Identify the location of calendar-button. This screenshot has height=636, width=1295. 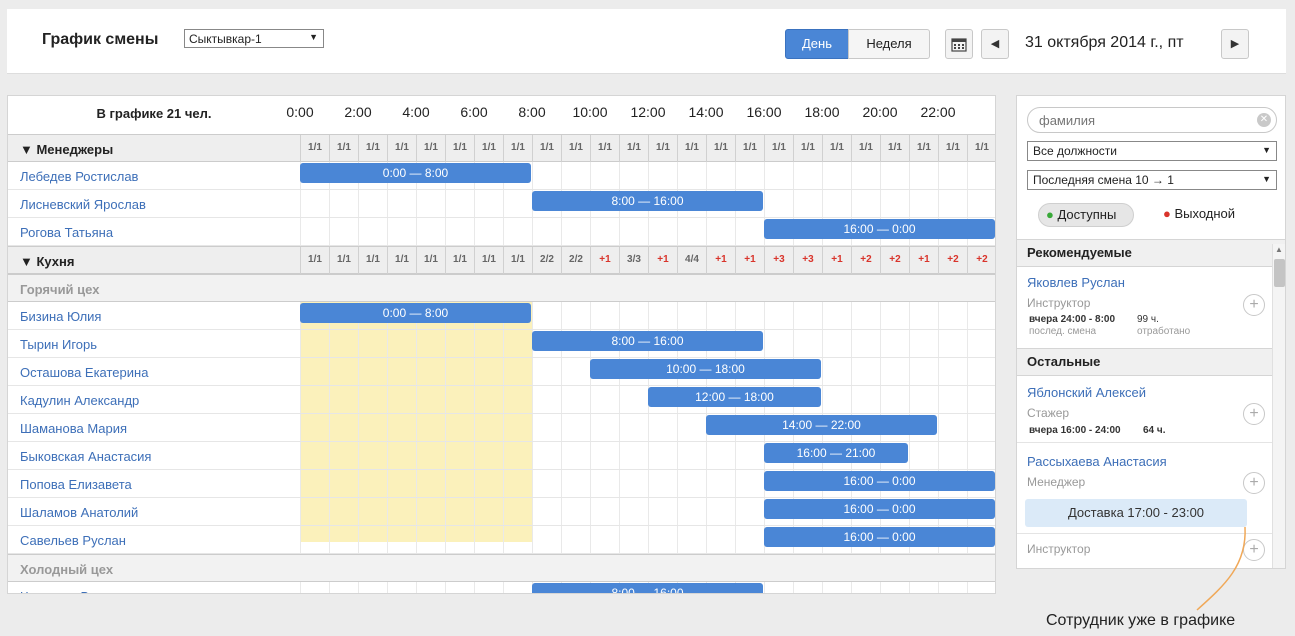
(959, 44).